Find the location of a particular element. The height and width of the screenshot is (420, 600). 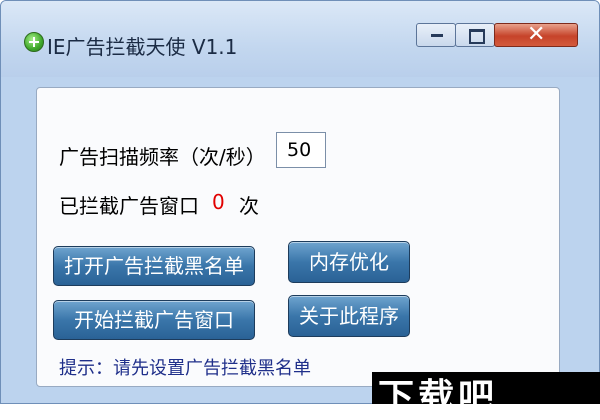

start-blocking-button: 开始拦截广告窗口 is located at coordinates (154, 320).